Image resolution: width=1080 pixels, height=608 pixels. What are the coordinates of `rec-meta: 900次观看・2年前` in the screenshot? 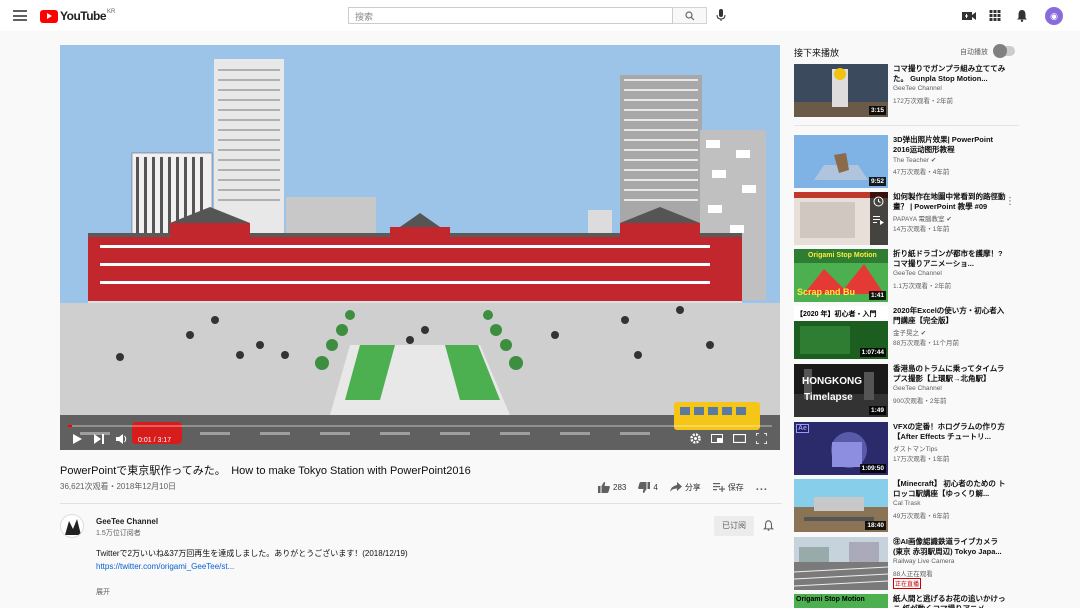 It's located at (920, 401).